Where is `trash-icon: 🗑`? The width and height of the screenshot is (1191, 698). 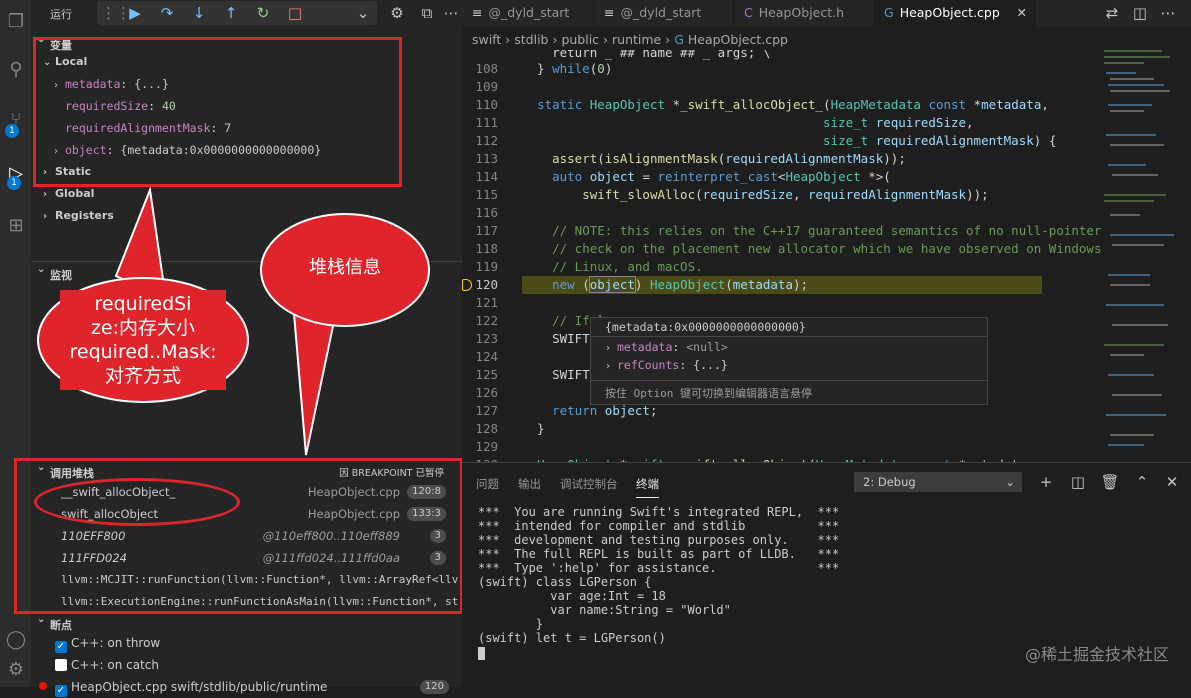 trash-icon: 🗑 is located at coordinates (1110, 482).